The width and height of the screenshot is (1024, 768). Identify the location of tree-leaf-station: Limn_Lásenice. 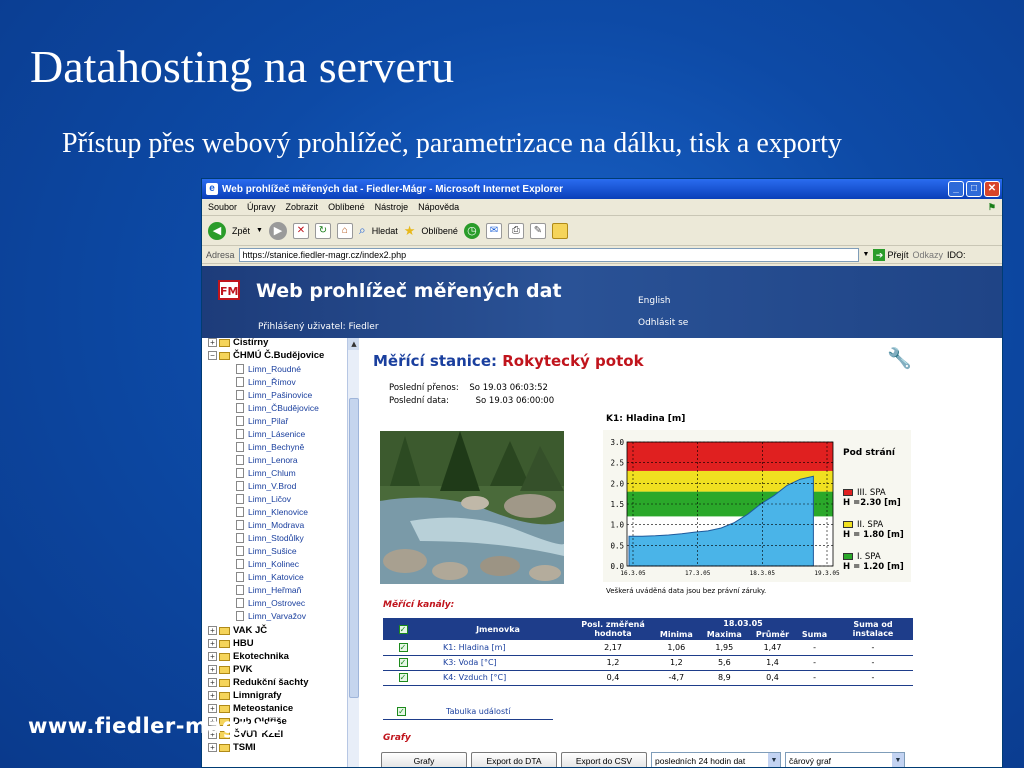
(270, 433).